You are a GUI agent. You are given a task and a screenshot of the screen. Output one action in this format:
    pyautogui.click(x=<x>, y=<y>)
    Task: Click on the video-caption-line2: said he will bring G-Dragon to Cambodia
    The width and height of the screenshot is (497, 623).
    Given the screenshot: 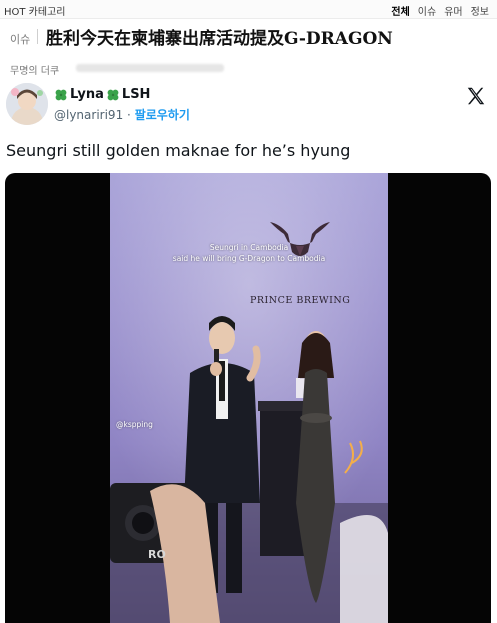 What is the action you would take?
    pyautogui.click(x=249, y=258)
    